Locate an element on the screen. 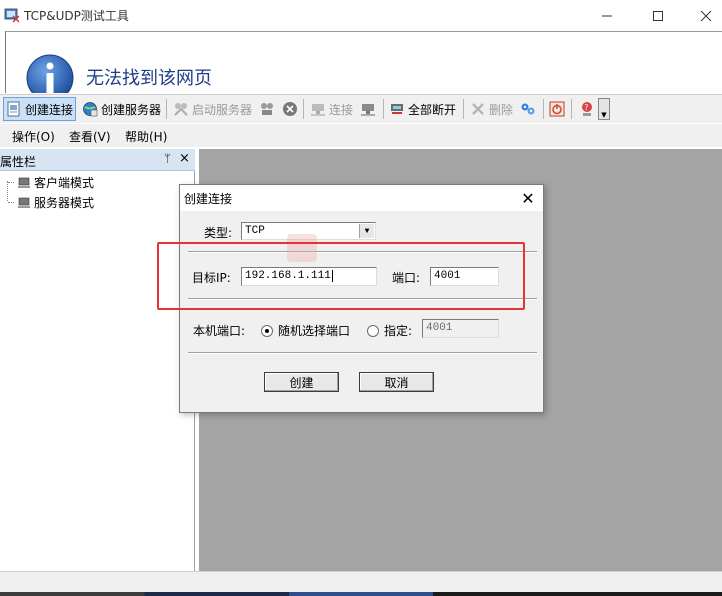 The height and width of the screenshot is (596, 722). disconnect-all-label: 全部断开 is located at coordinates (432, 109).